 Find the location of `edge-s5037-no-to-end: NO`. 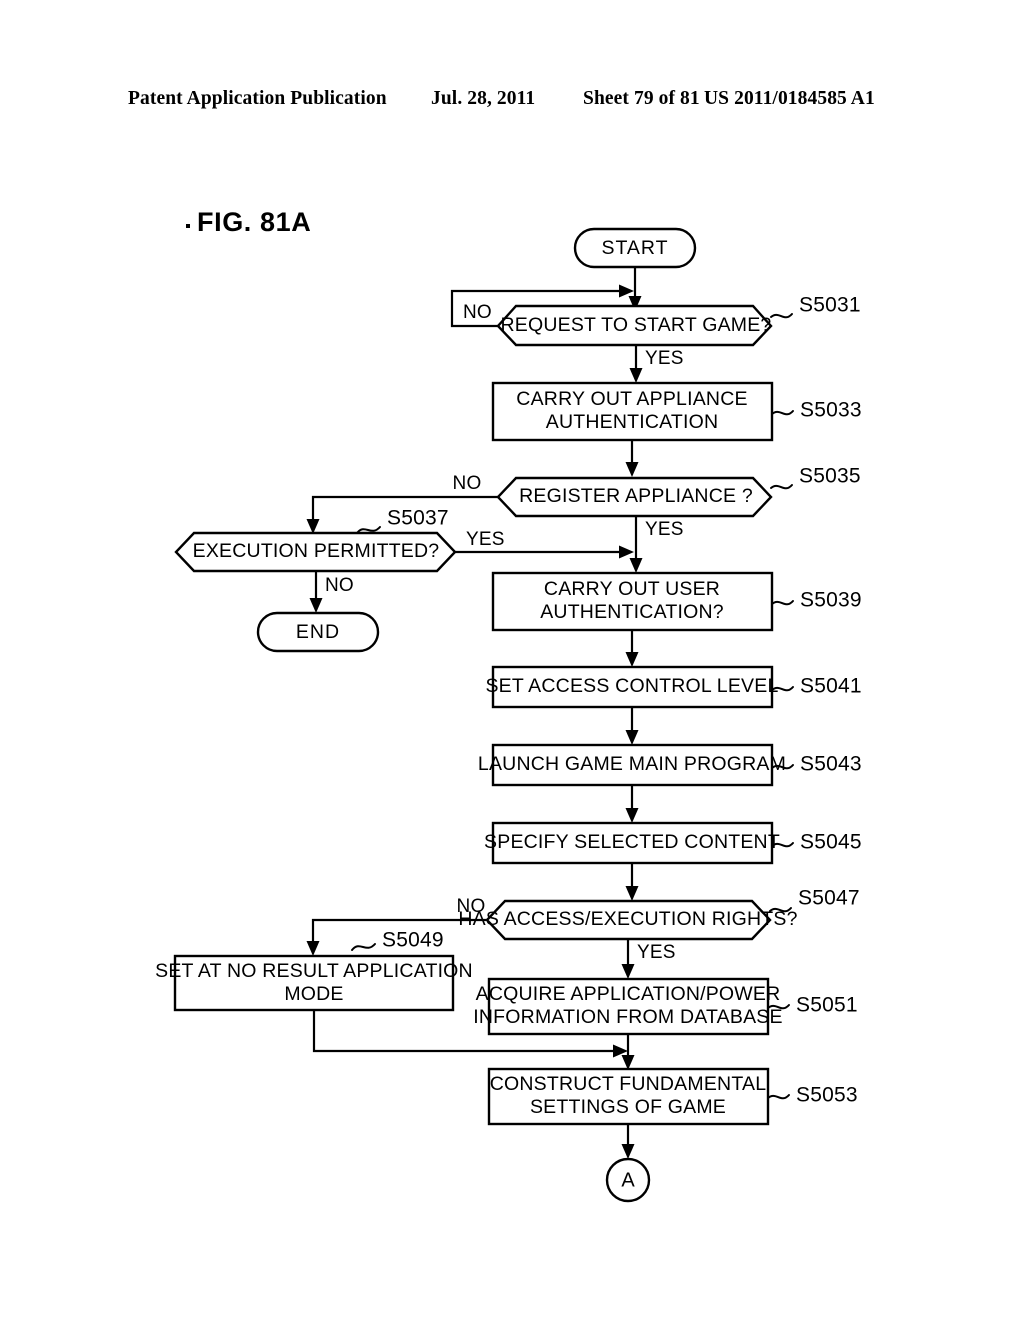

edge-s5037-no-to-end: NO is located at coordinates (331, 592).